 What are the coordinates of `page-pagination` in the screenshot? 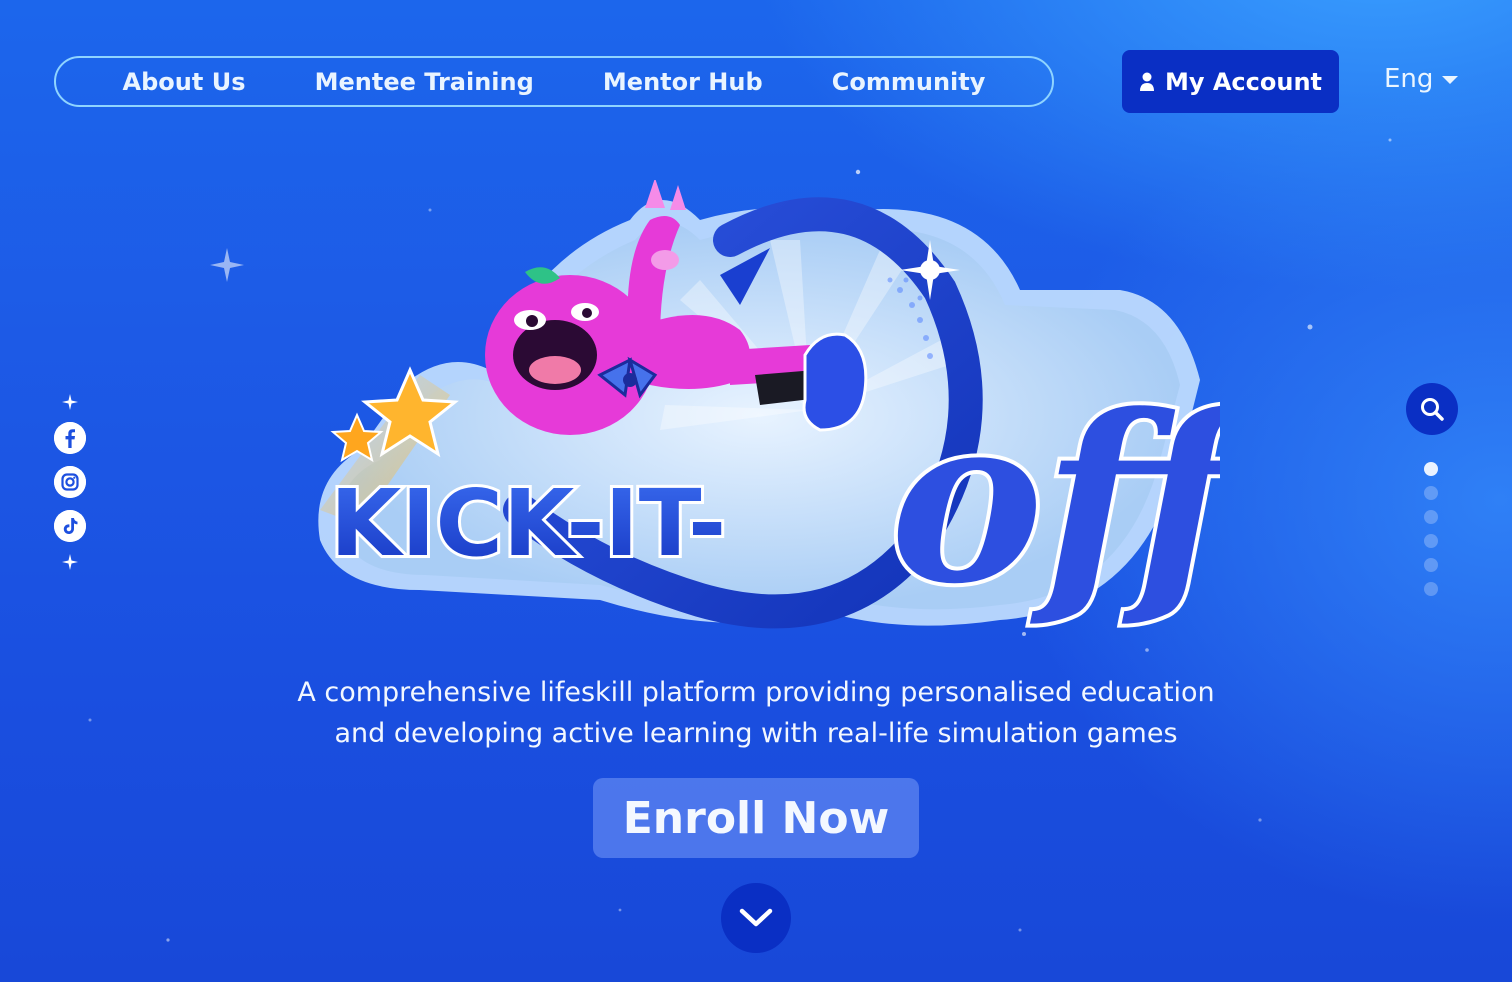 It's located at (1431, 529).